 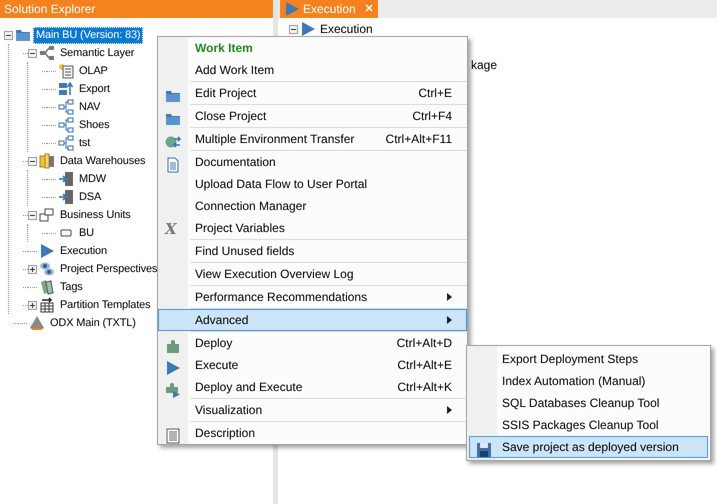 What do you see at coordinates (85, 143) in the screenshot?
I see `tree-item: tst` at bounding box center [85, 143].